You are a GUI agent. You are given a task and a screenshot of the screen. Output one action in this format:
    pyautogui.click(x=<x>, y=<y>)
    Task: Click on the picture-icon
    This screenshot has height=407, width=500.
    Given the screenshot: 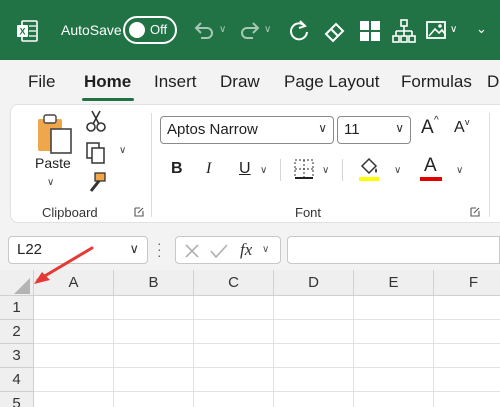 What is the action you would take?
    pyautogui.click(x=437, y=31)
    